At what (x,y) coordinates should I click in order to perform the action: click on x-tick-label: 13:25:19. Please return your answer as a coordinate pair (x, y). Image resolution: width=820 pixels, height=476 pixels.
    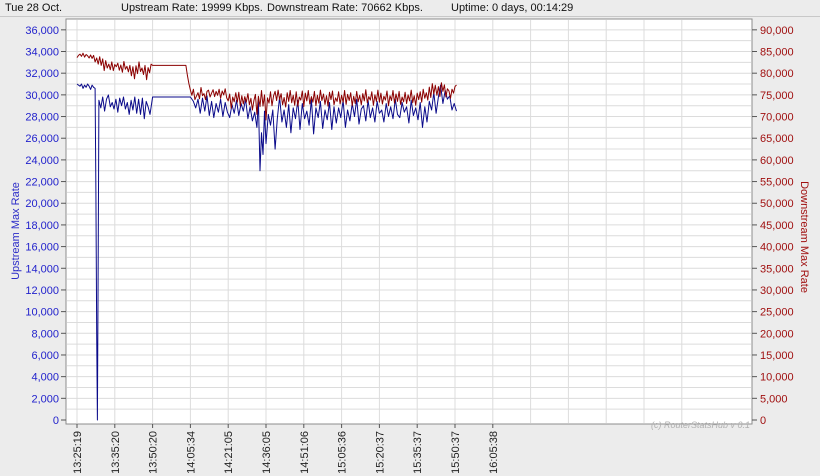
    Looking at the image, I should click on (78, 452).